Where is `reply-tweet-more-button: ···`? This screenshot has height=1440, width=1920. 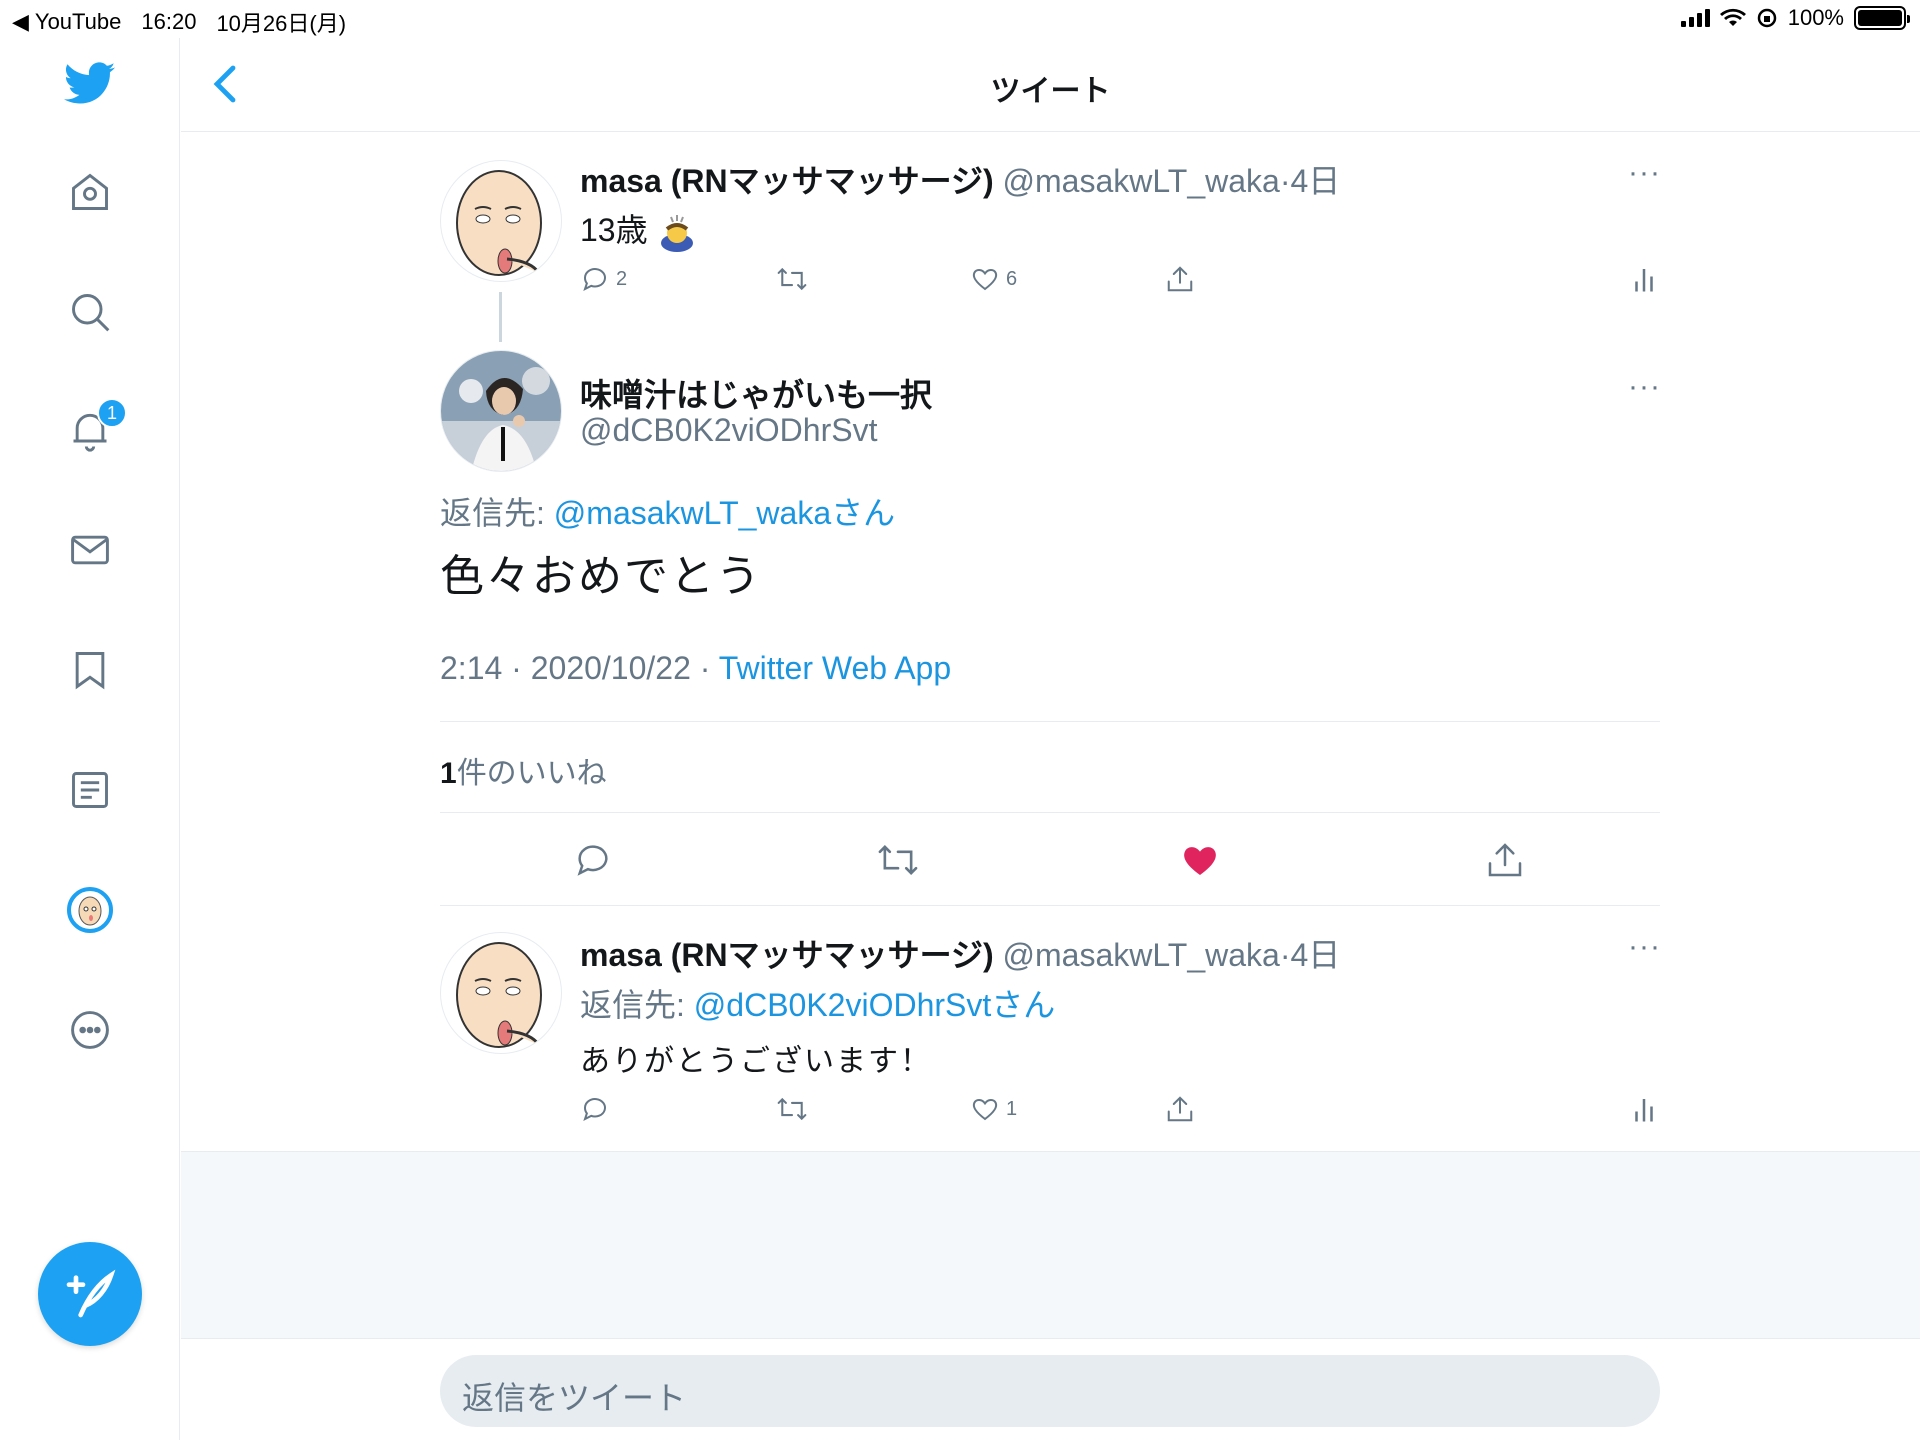 reply-tweet-more-button: ··· is located at coordinates (1644, 947).